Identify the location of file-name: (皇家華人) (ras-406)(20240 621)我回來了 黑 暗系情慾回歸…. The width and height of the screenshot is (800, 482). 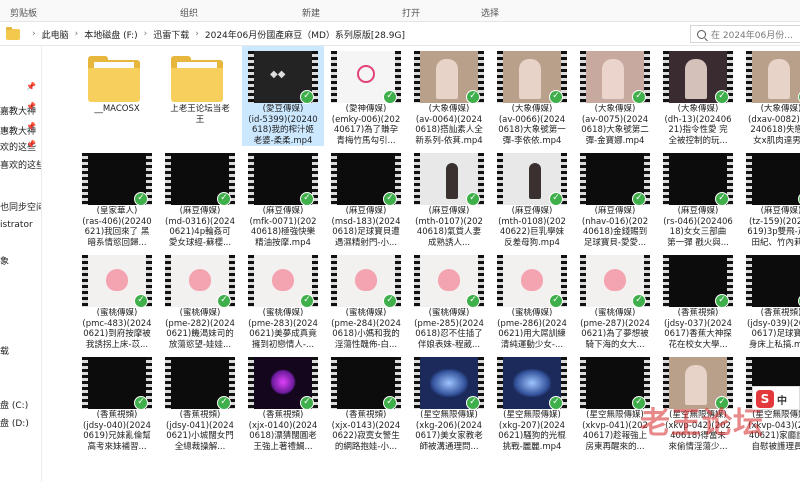
(117, 227).